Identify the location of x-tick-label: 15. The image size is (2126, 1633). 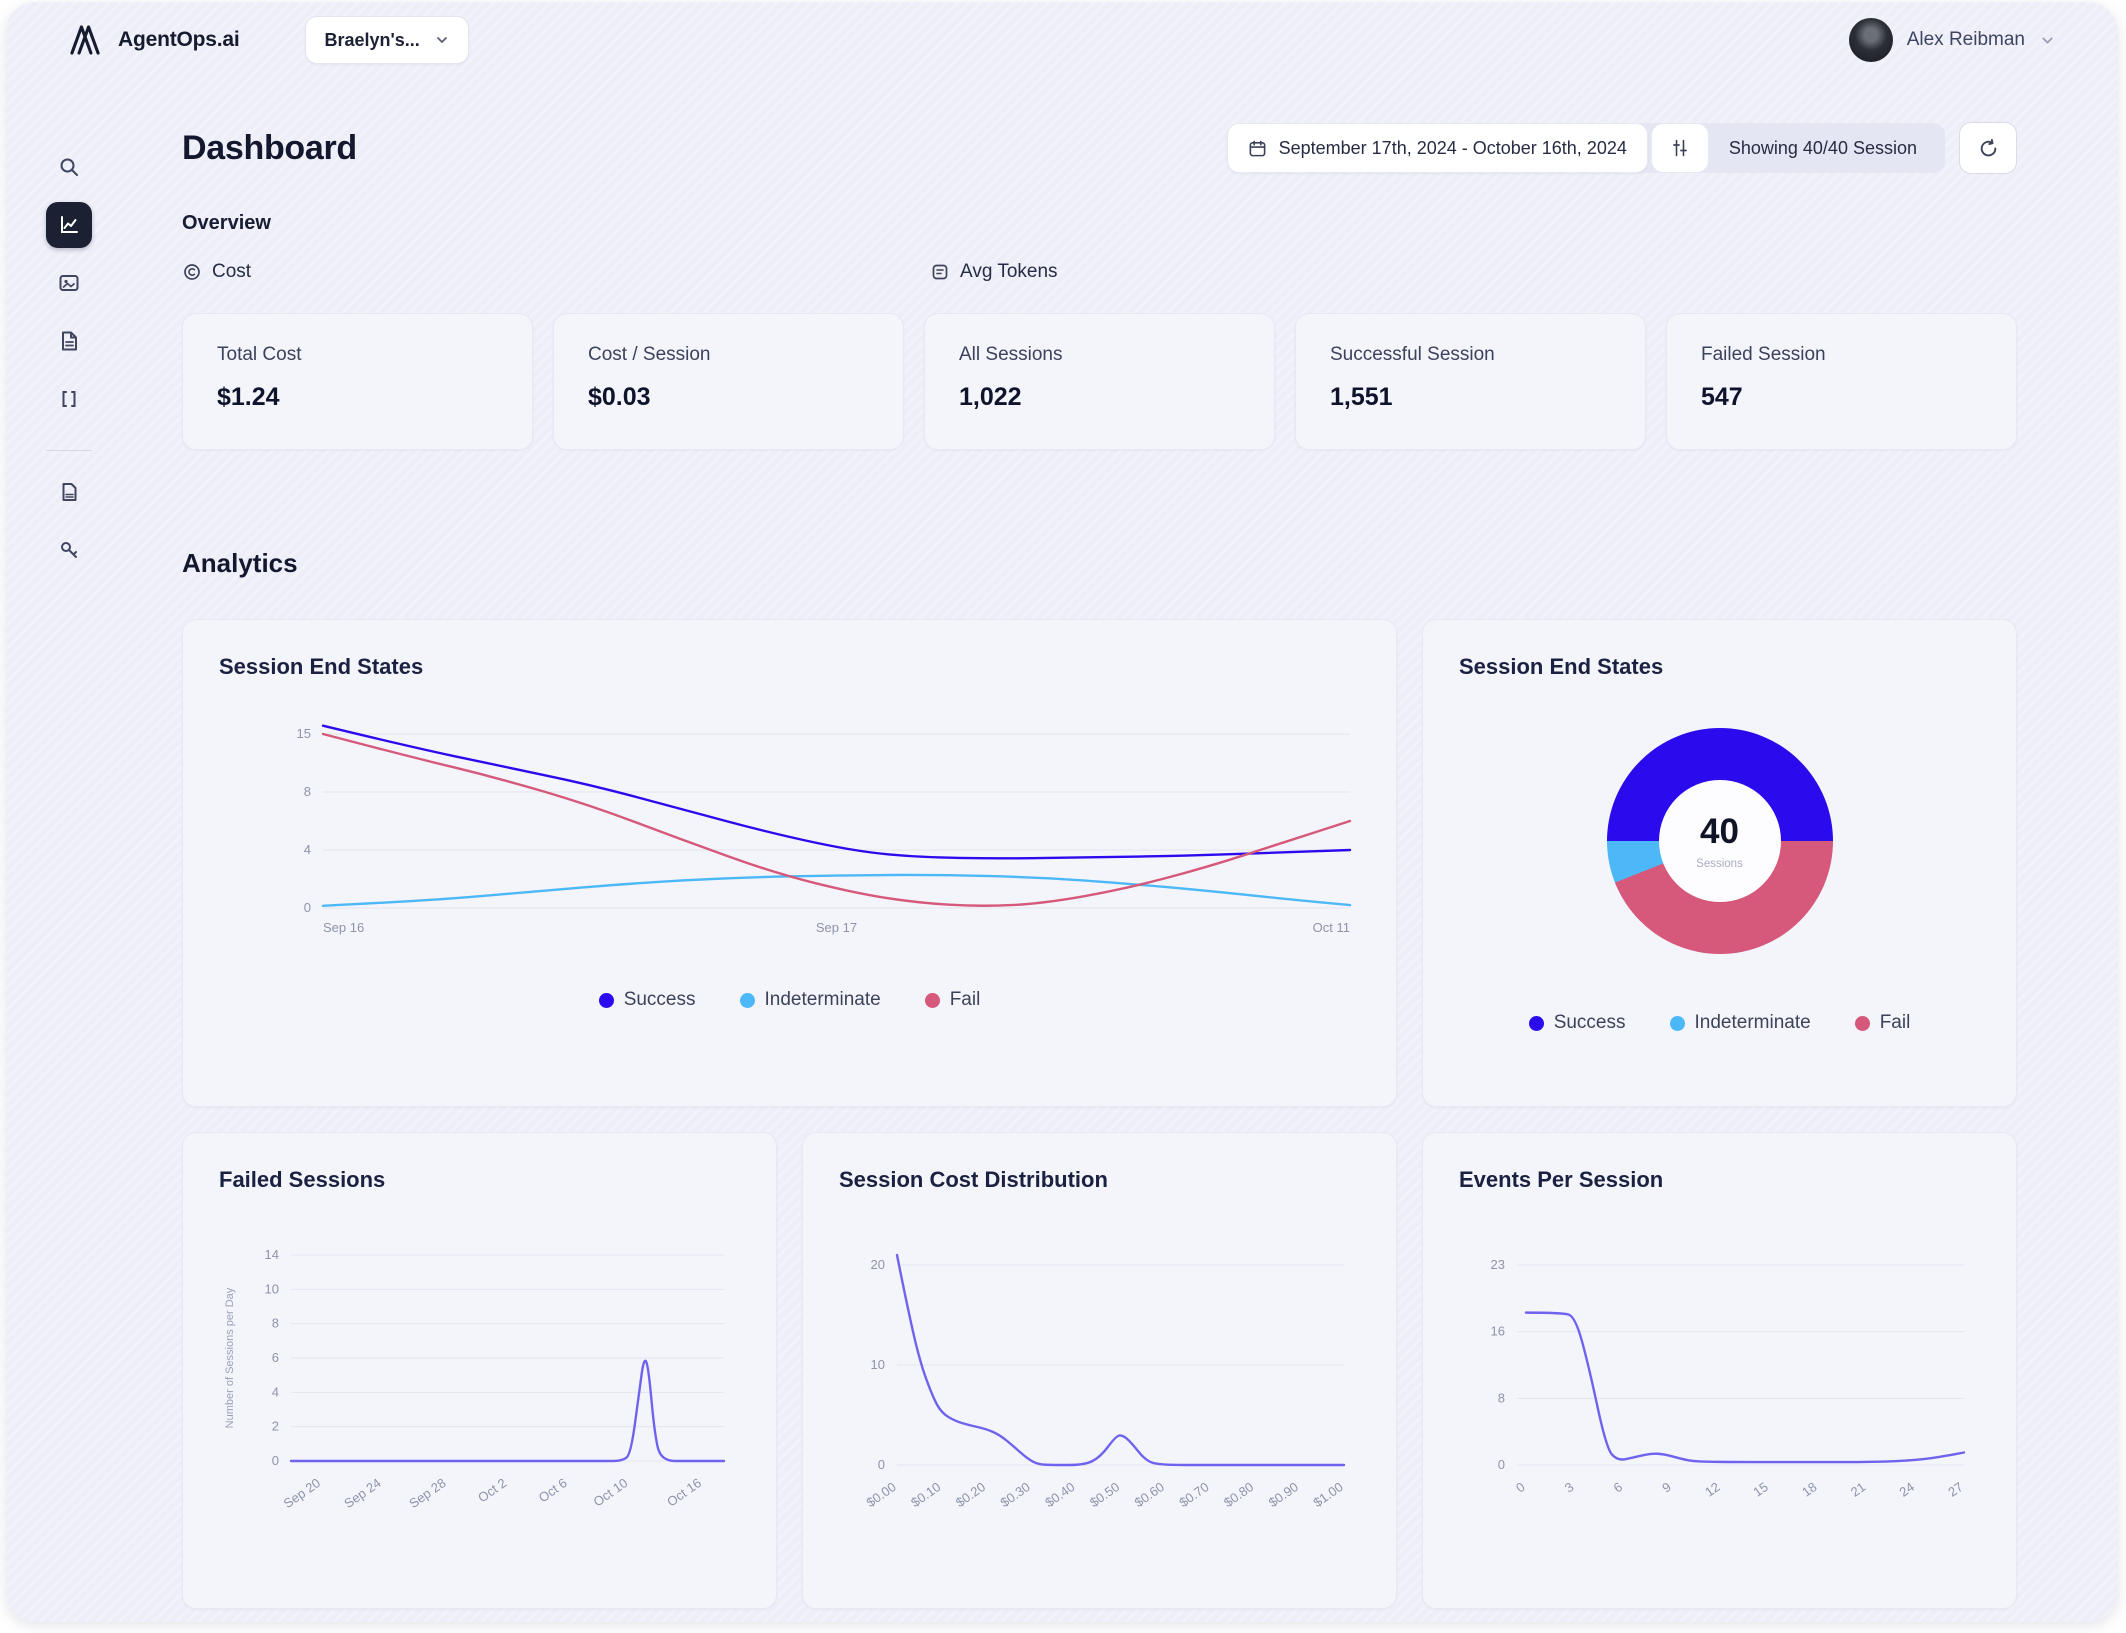
(1760, 1489).